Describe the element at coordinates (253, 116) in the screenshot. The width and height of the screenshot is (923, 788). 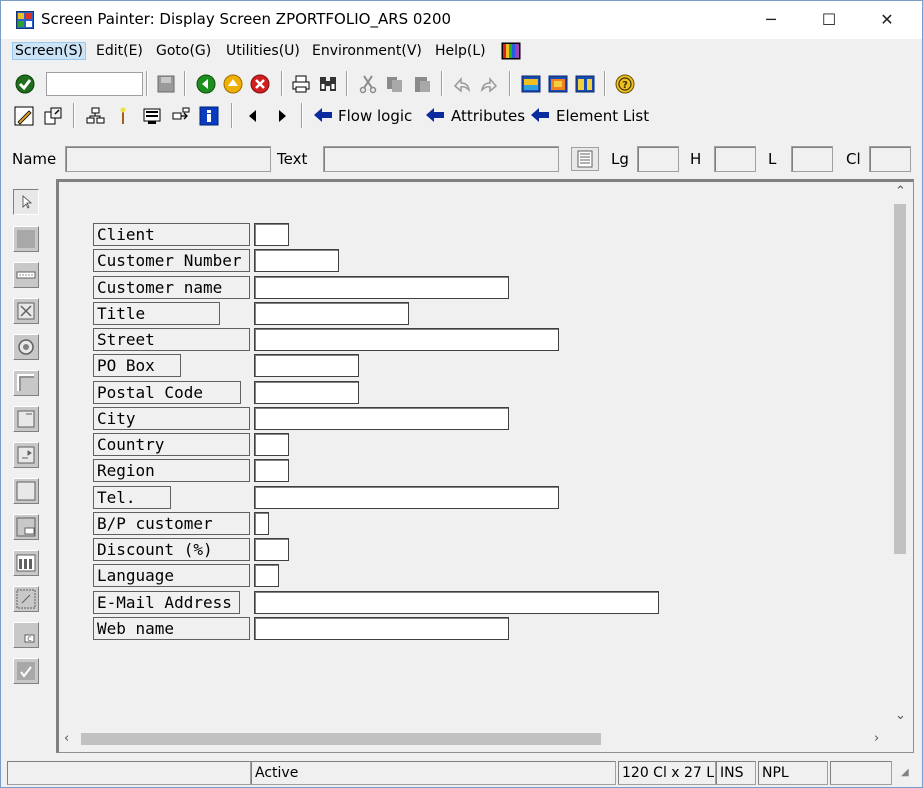
I see `previous-icon` at that location.